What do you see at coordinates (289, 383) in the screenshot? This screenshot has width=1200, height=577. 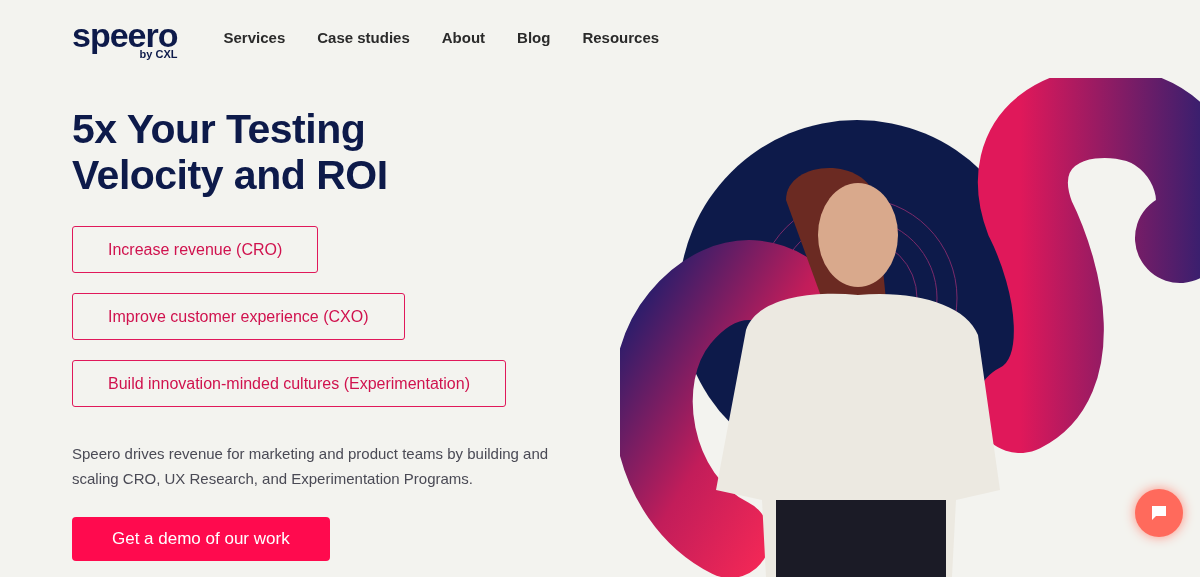 I see `option-button: Build innovation-minded cultures (Experimentation)` at bounding box center [289, 383].